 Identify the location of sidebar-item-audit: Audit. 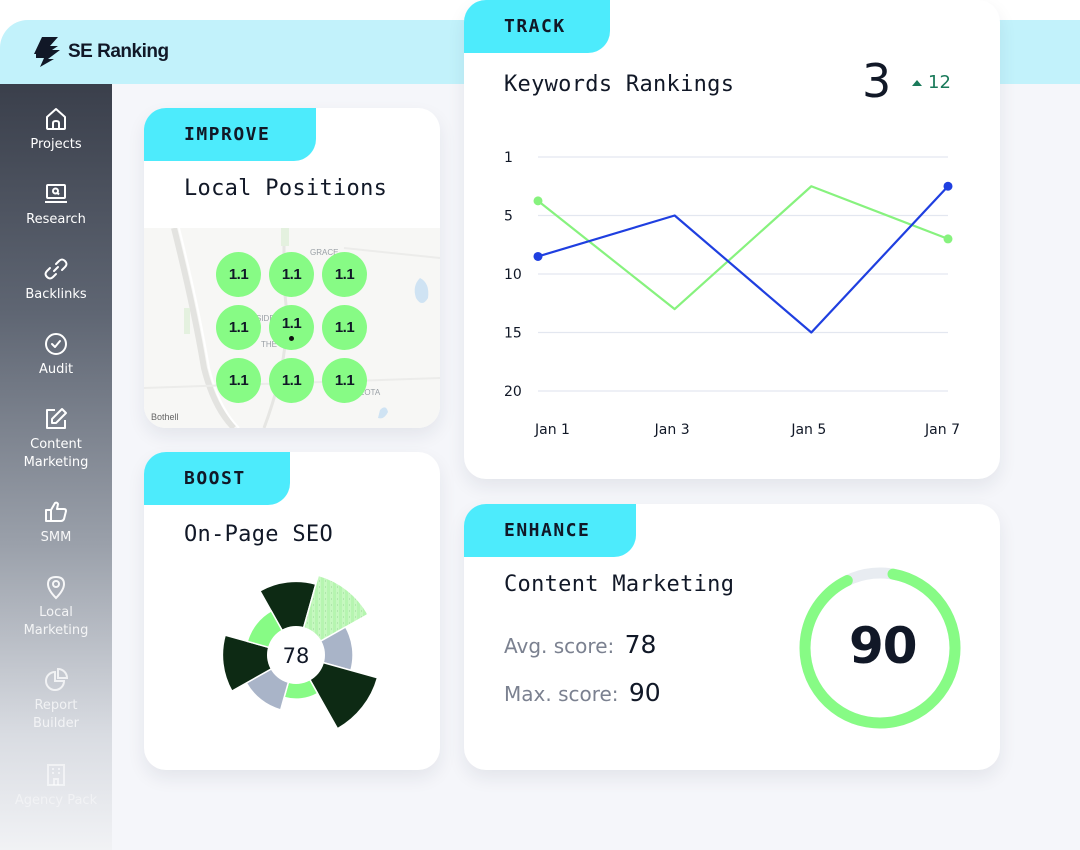
(56, 355).